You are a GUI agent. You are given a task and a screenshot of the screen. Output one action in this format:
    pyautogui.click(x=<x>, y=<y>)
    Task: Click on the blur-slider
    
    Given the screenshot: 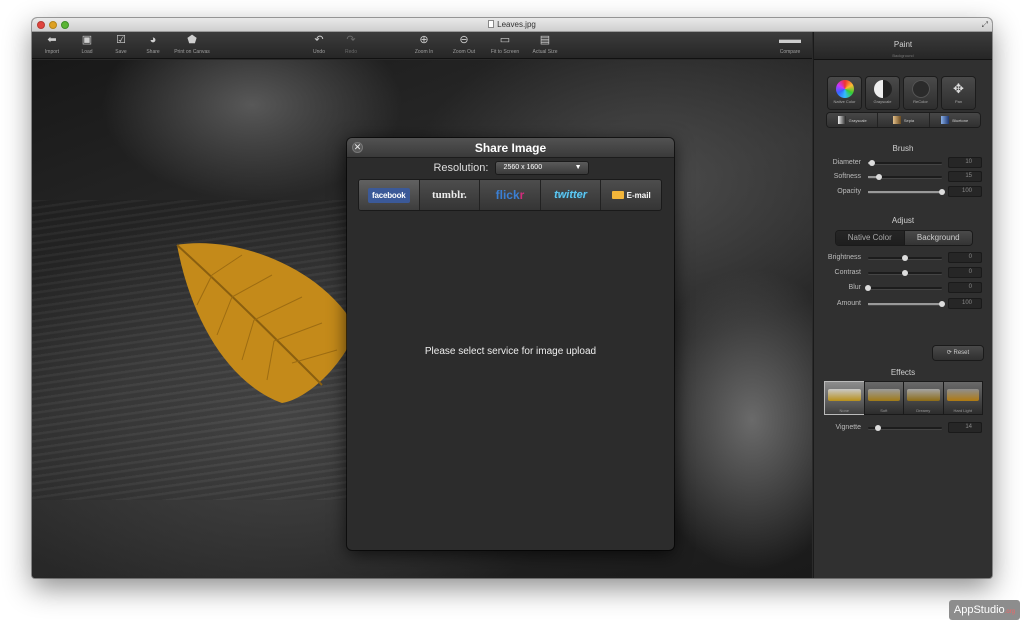 What is the action you would take?
    pyautogui.click(x=903, y=288)
    